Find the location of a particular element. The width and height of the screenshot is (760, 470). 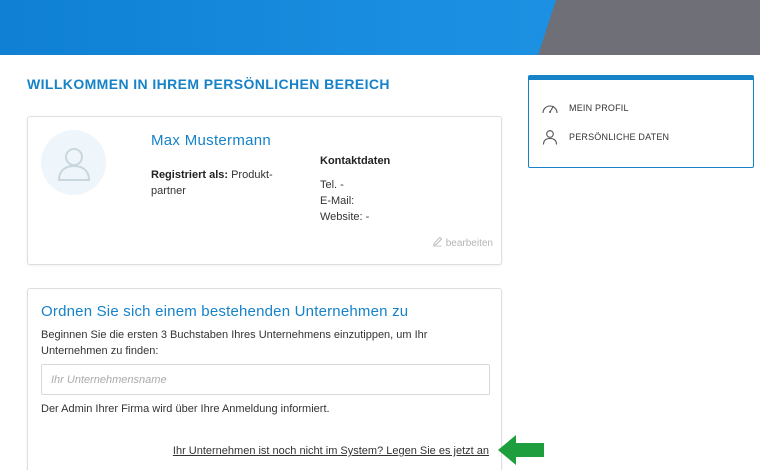

sidebar-item-mein-profil: MEIN PROFIL is located at coordinates (585, 108).